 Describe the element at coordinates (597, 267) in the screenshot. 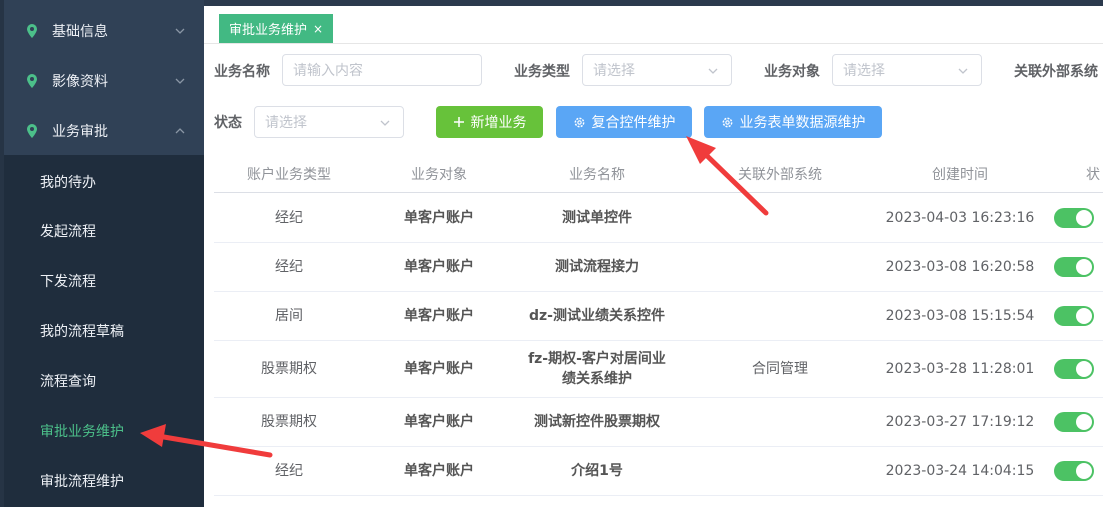

I see `cell-name: 测试流程接力` at that location.